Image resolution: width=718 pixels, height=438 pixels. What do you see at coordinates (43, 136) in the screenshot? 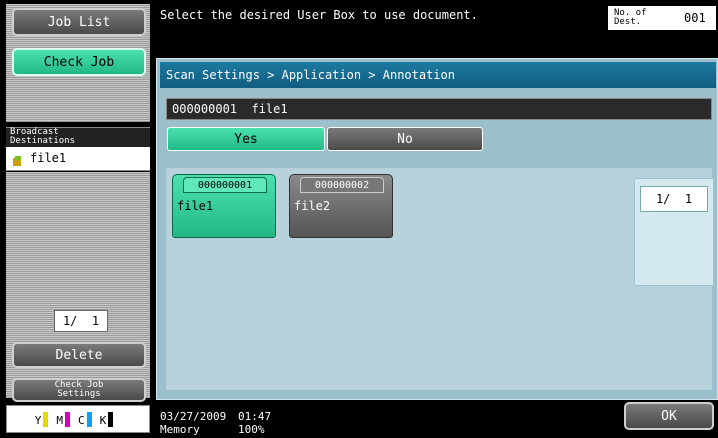
I see `broadcast-header-label: Broadcast Destinations` at bounding box center [43, 136].